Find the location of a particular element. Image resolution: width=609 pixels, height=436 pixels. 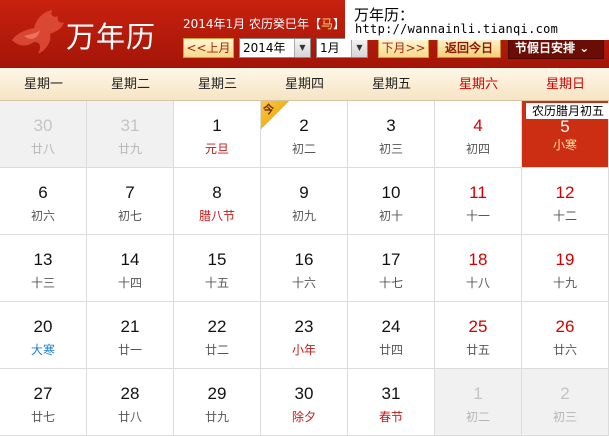

calendar-day: 1 初二 is located at coordinates (478, 402).